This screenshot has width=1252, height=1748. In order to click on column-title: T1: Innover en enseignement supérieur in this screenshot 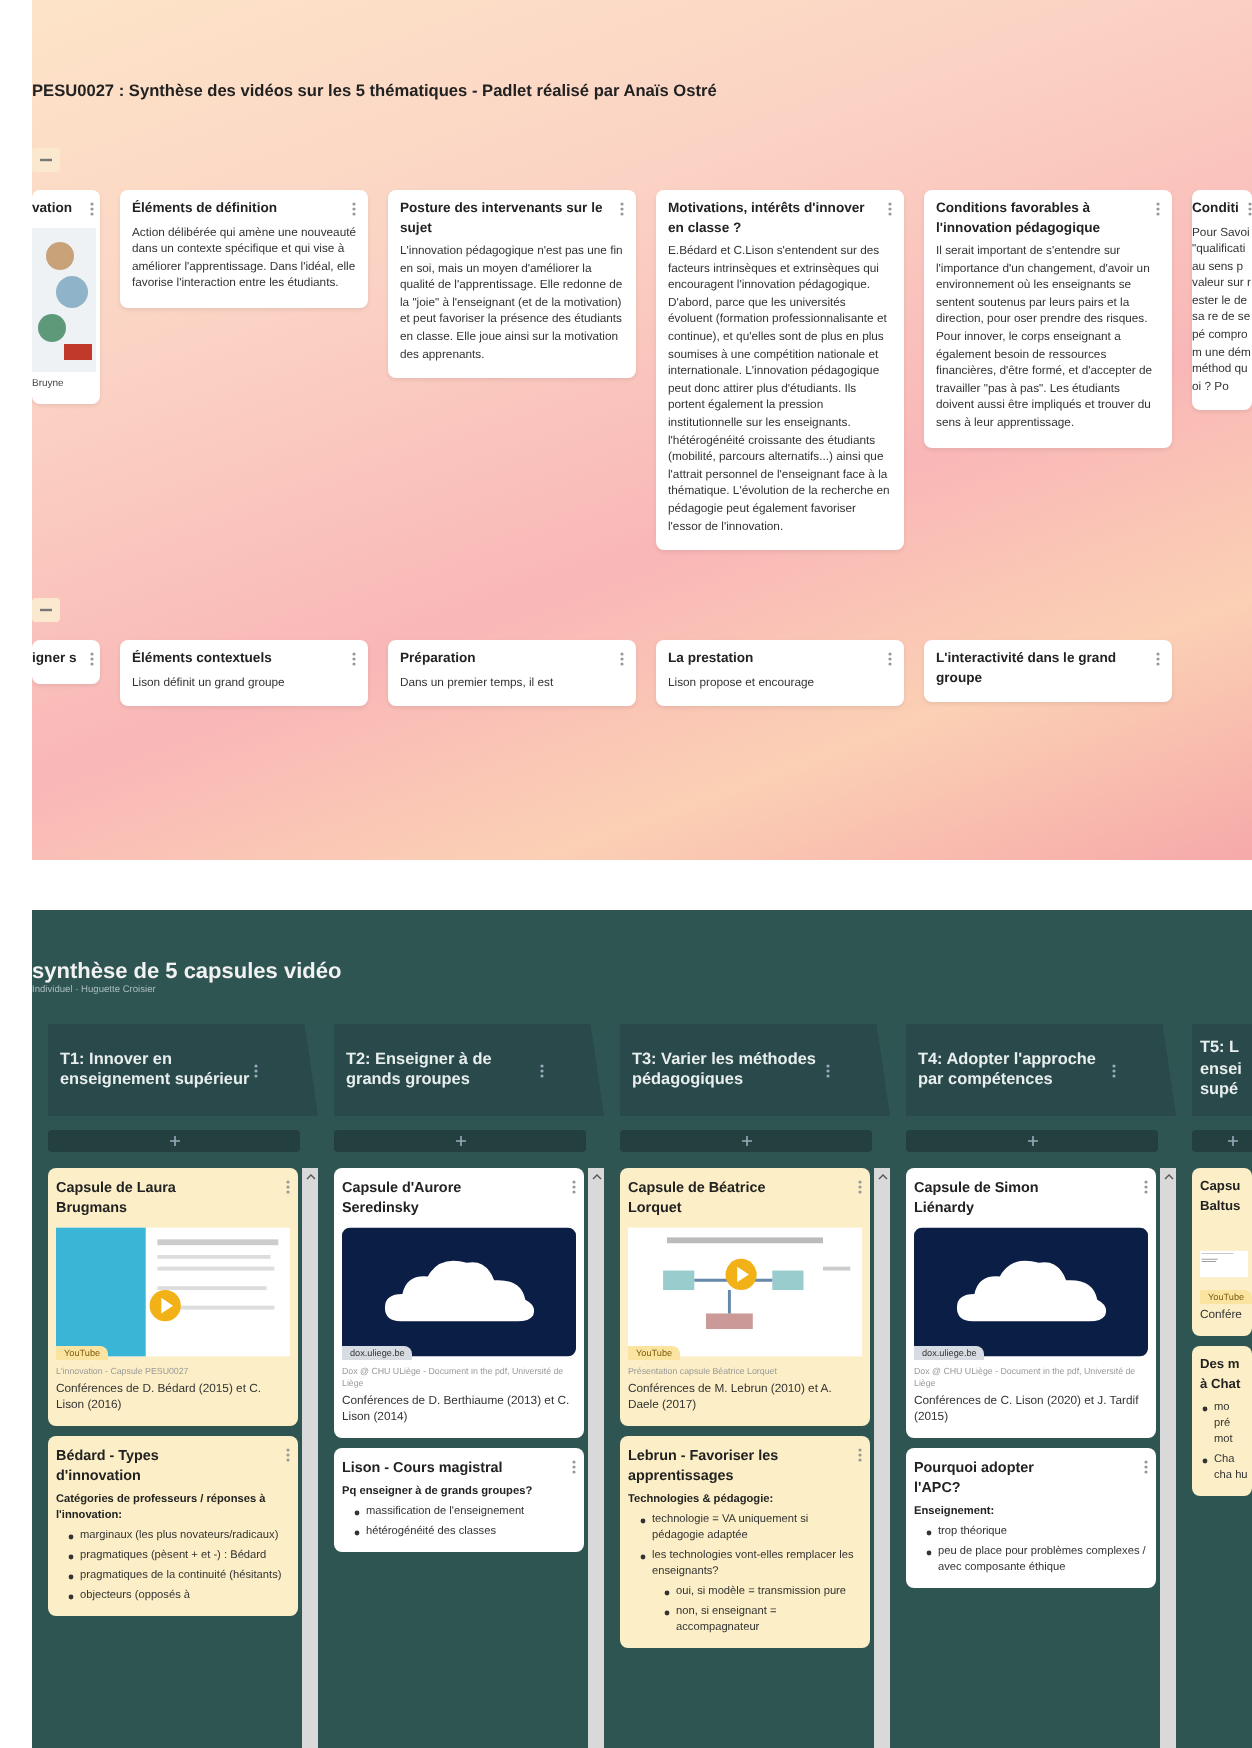, I will do `click(156, 1070)`.